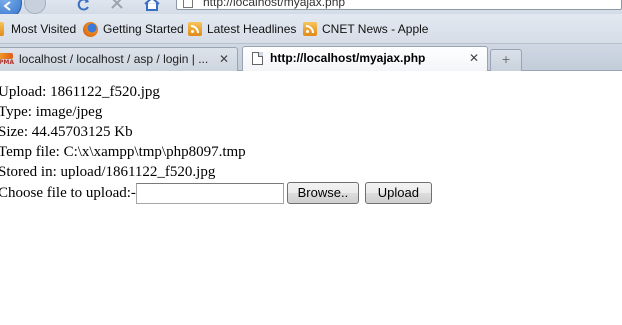  Describe the element at coordinates (35, 7) in the screenshot. I see `forward-button` at that location.